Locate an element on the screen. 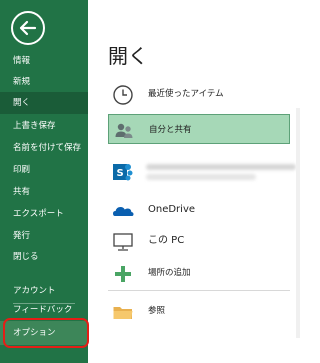 The width and height of the screenshot is (320, 363). place-this-pc: この PC is located at coordinates (199, 241).